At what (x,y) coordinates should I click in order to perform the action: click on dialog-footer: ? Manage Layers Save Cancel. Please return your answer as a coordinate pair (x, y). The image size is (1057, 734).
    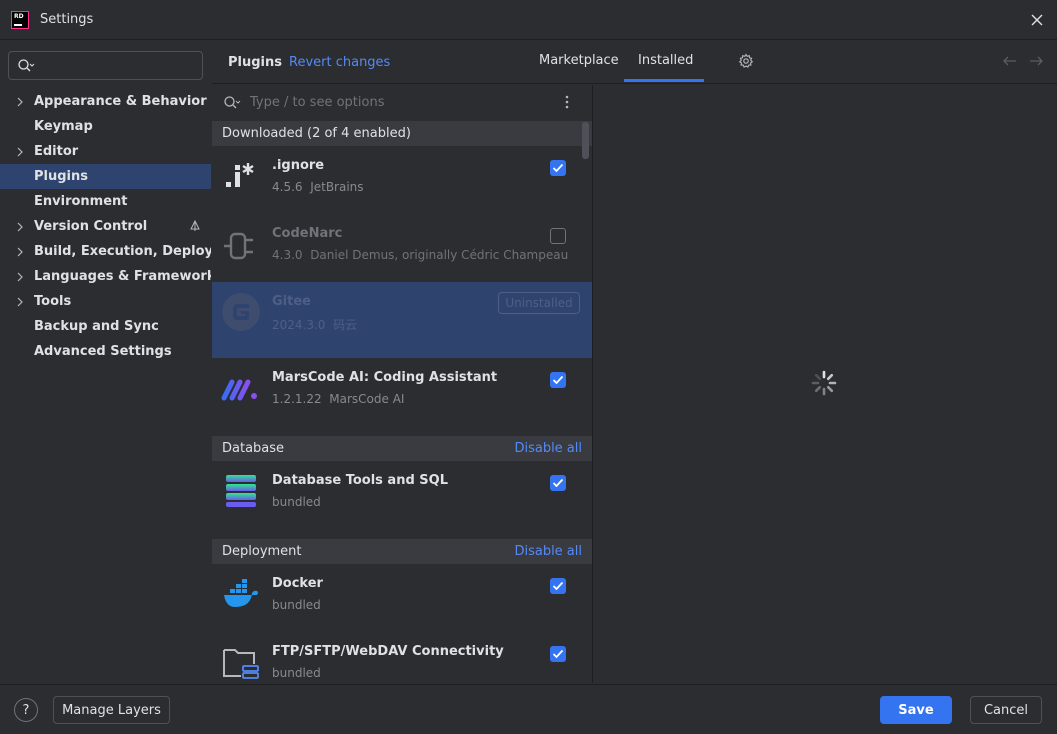
    Looking at the image, I should click on (528, 709).